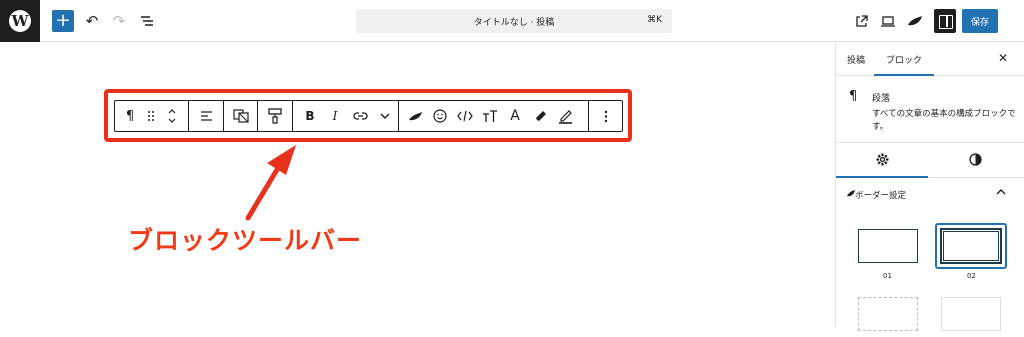 This screenshot has height=337, width=1024. I want to click on border-style-label: 01, so click(887, 276).